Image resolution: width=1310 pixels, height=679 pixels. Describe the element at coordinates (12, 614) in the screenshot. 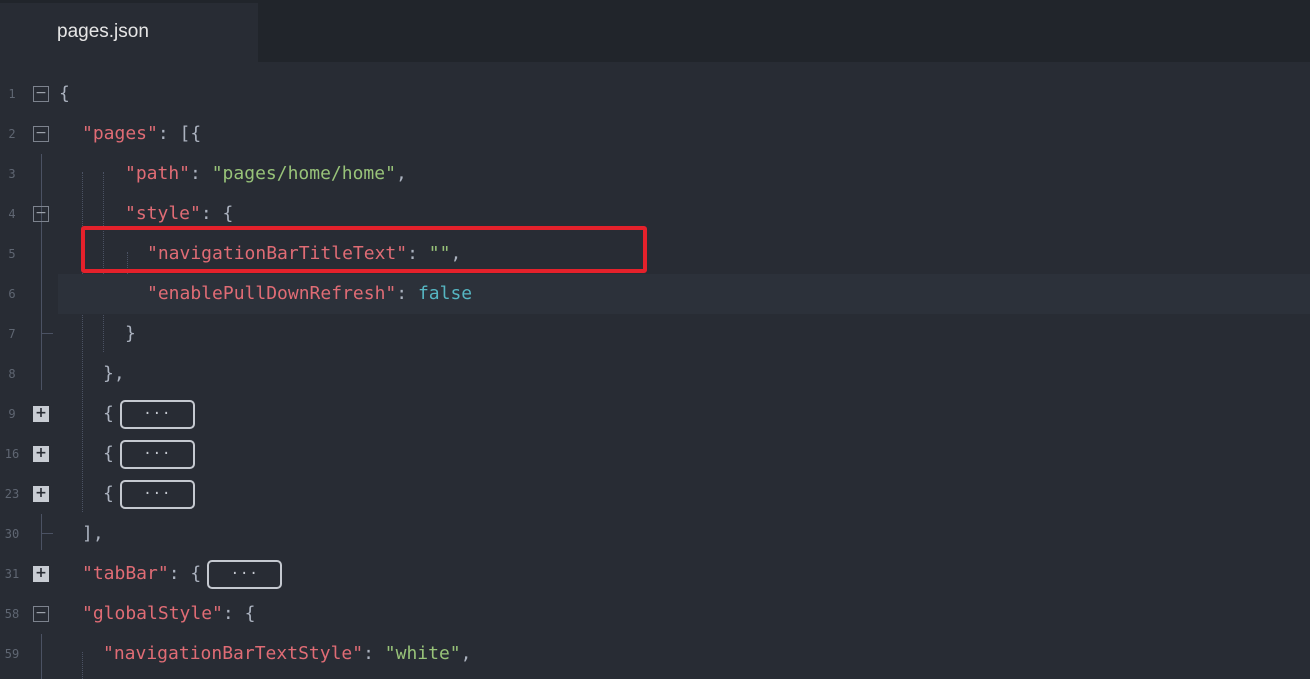

I see `line-number: 58` at that location.